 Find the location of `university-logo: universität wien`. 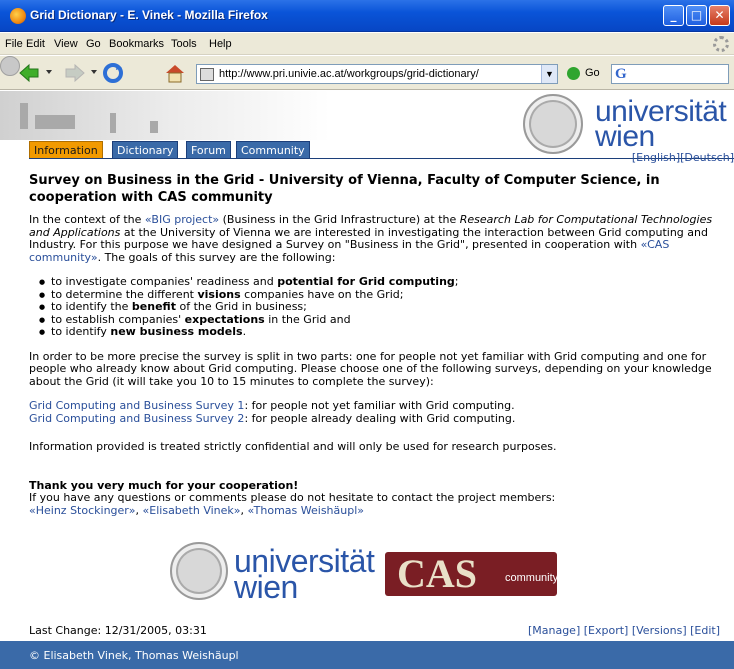

university-logo: universität wien is located at coordinates (628, 124).